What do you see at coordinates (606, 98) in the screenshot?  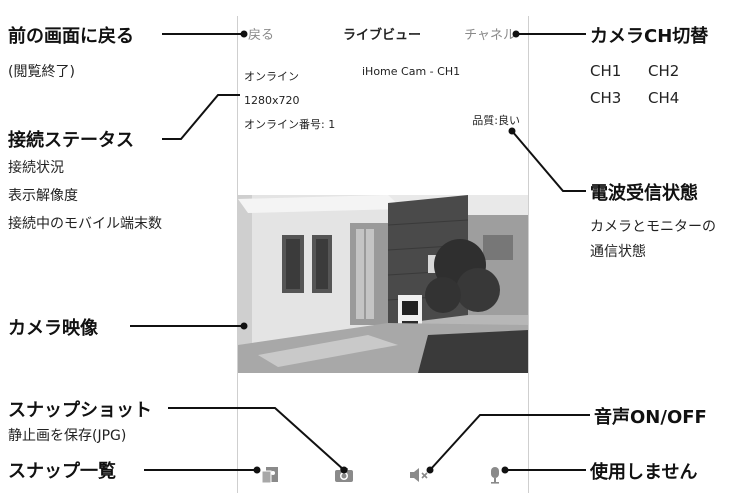 I see `annotation-channel-ch3: CH3` at bounding box center [606, 98].